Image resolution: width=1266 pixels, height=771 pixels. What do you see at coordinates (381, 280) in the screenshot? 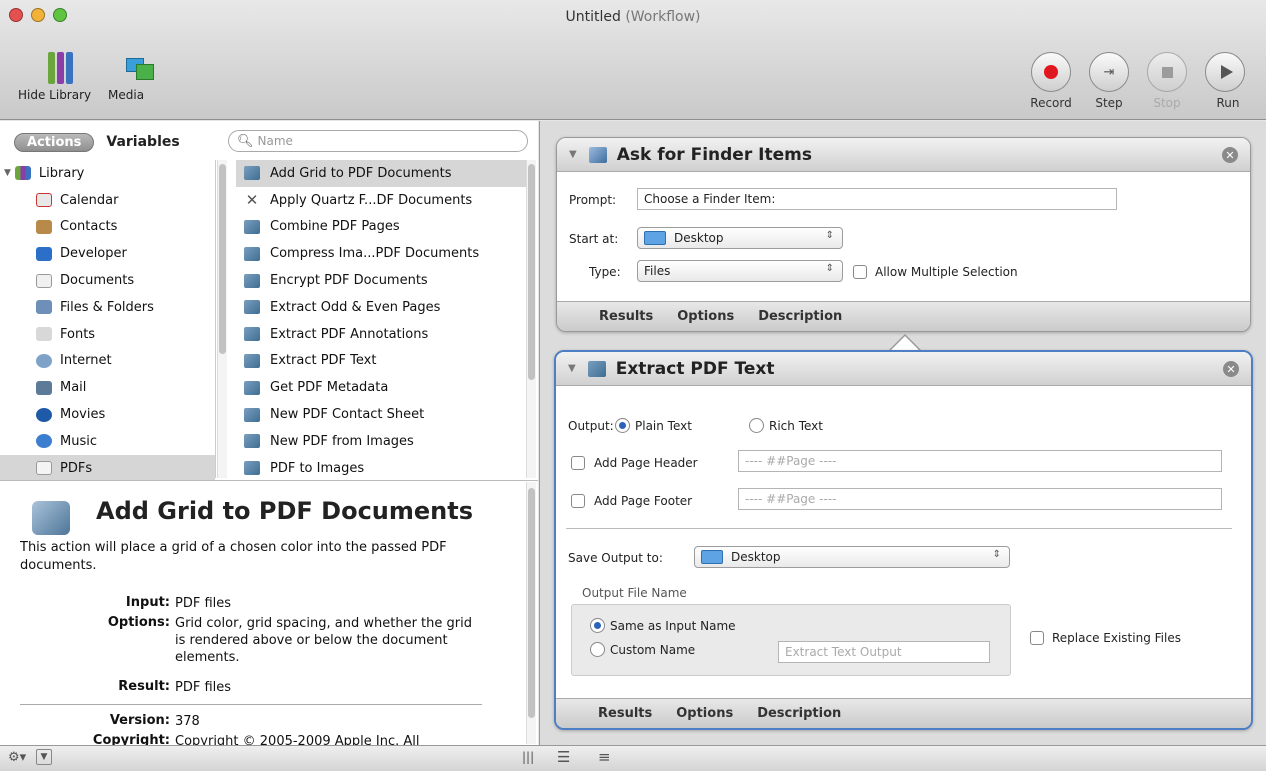
I see `action-item: Encrypt PDF Documents` at bounding box center [381, 280].